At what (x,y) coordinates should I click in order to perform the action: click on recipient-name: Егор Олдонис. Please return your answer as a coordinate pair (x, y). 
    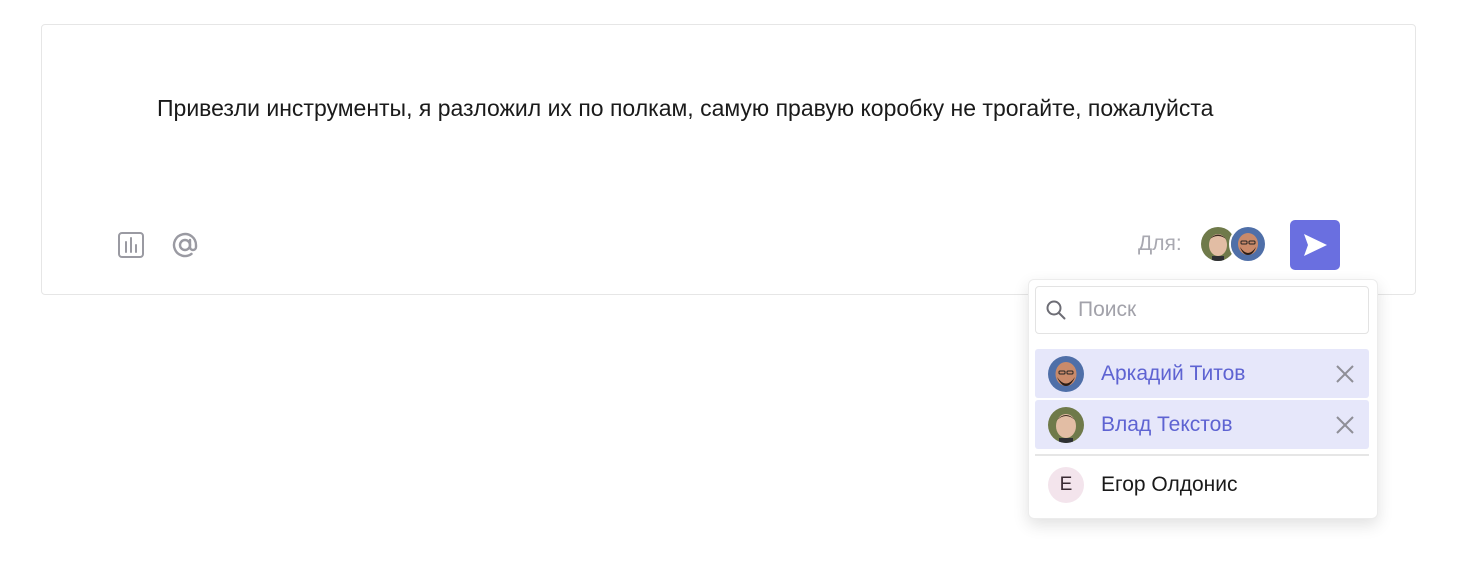
    Looking at the image, I should click on (1169, 484).